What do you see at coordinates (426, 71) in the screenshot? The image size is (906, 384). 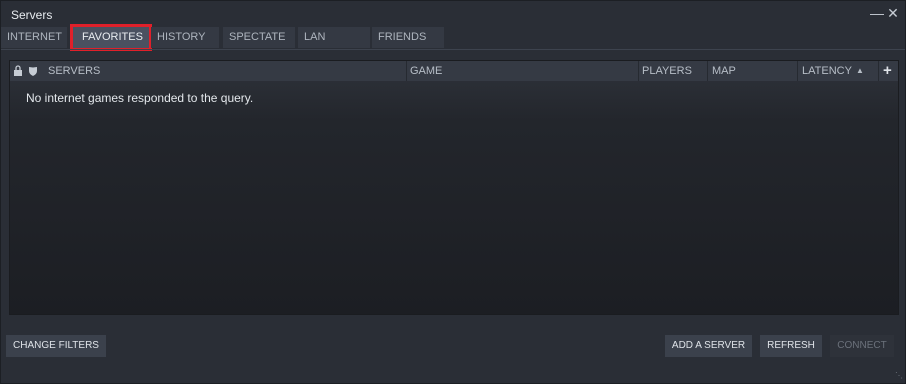 I see `column-game: GAME` at bounding box center [426, 71].